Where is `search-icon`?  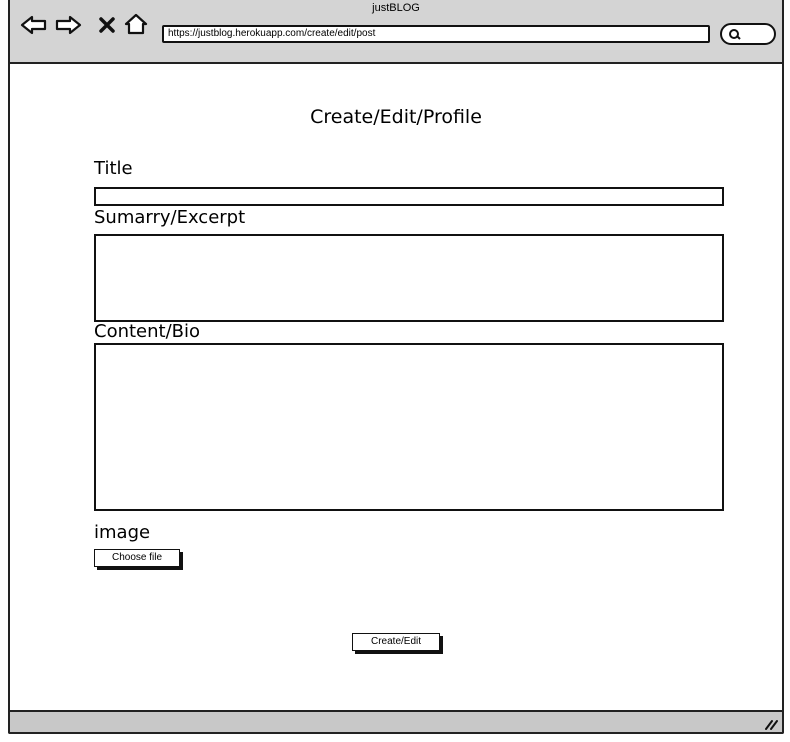 search-icon is located at coordinates (735, 34).